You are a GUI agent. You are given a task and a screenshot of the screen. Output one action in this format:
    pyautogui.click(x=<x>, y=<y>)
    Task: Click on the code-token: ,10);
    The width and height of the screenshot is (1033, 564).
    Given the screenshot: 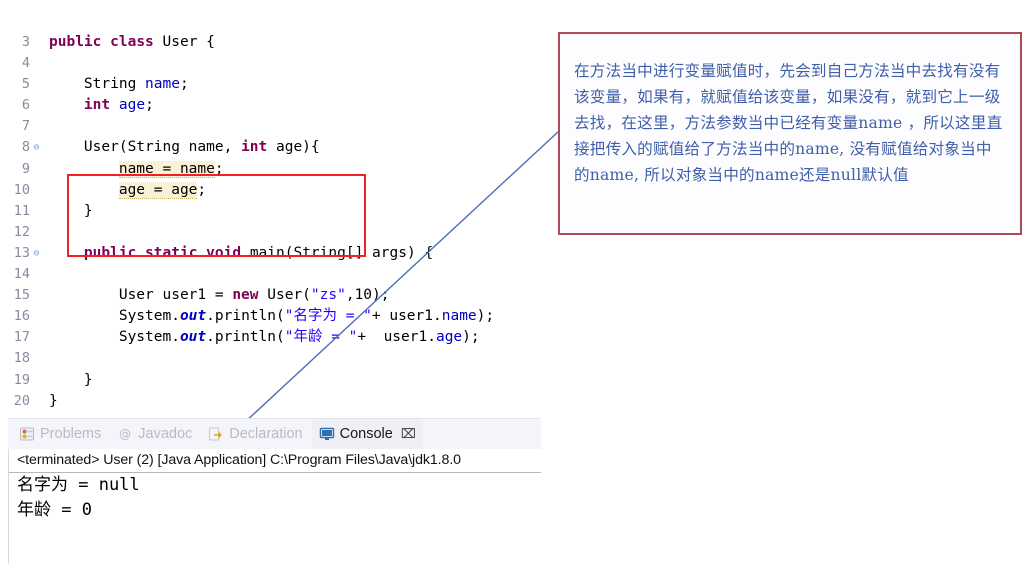 What is the action you would take?
    pyautogui.click(x=367, y=295)
    